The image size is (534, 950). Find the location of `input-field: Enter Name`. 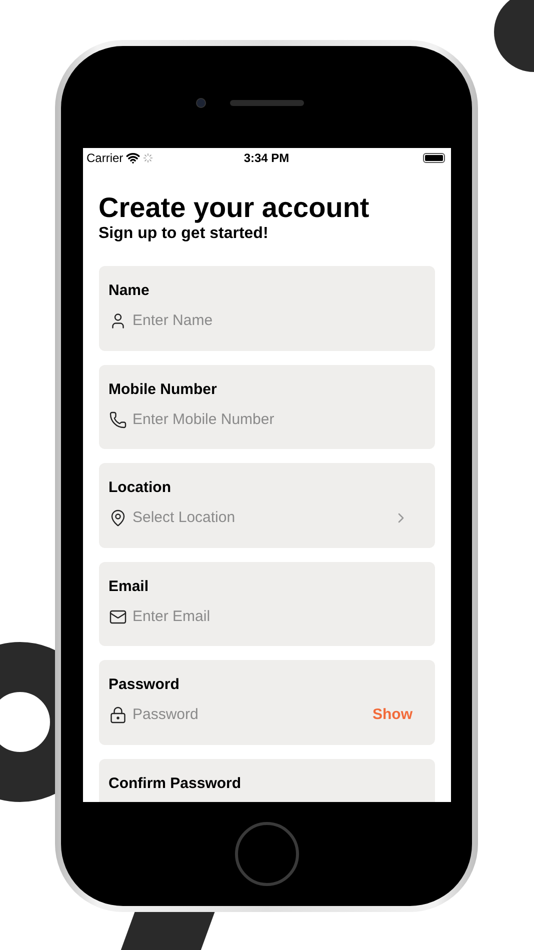

input-field: Enter Name is located at coordinates (278, 321).